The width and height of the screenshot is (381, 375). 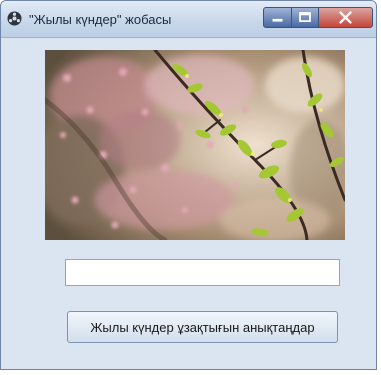 What do you see at coordinates (202, 272) in the screenshot?
I see `duration-input` at bounding box center [202, 272].